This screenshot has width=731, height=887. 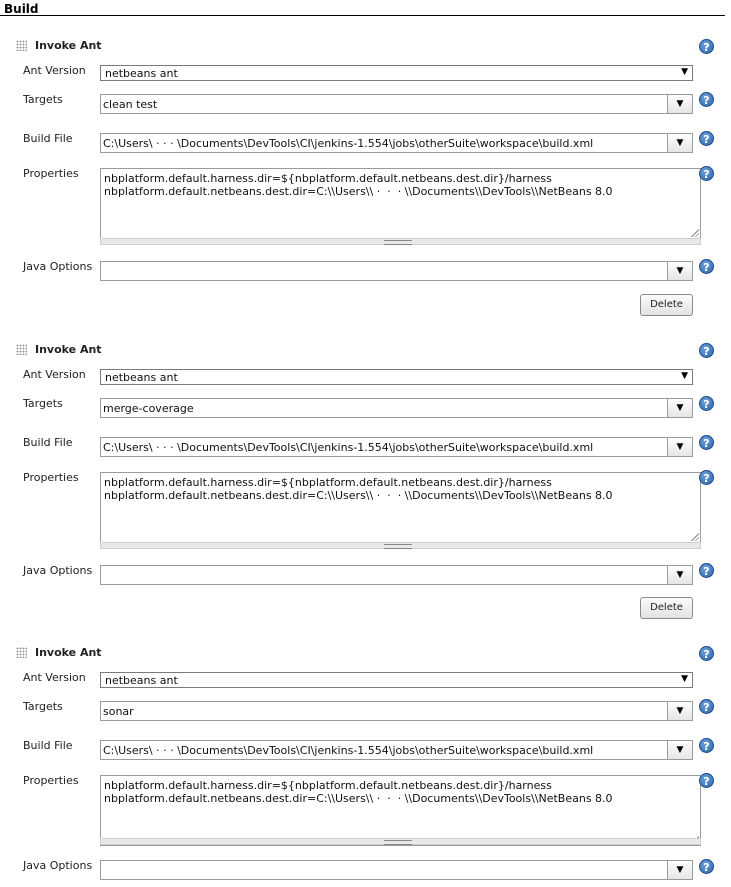 I want to click on section-title: Build, so click(x=21, y=9).